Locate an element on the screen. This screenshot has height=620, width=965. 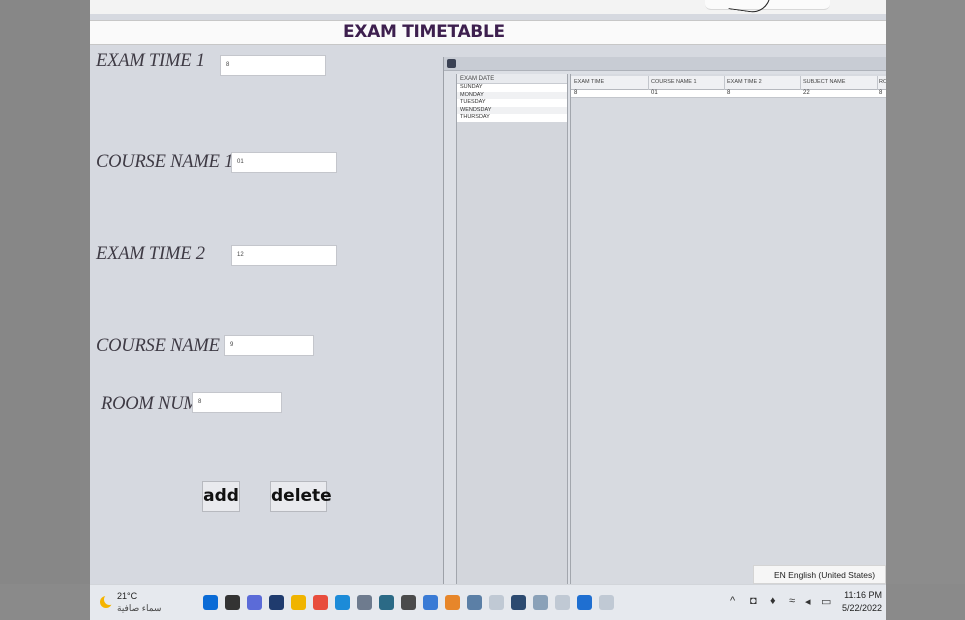
moon-icon is located at coordinates (107, 601).